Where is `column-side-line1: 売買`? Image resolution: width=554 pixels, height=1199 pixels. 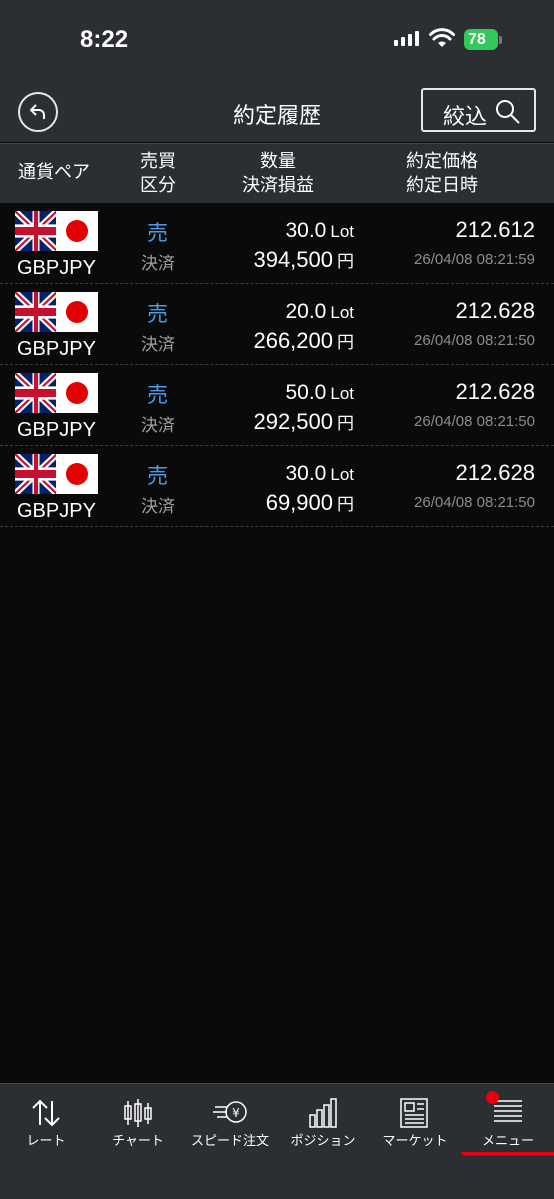 column-side-line1: 売買 is located at coordinates (158, 161).